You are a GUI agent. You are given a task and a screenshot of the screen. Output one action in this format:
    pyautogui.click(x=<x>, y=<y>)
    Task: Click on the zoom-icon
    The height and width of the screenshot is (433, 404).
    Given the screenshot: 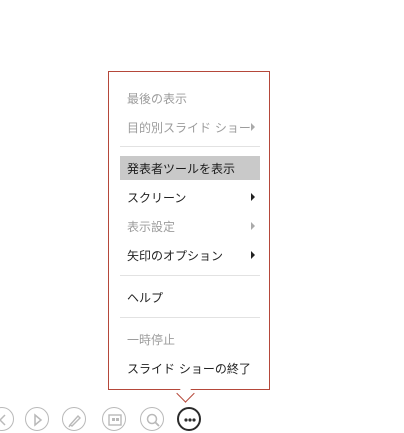 What is the action you would take?
    pyautogui.click(x=153, y=420)
    